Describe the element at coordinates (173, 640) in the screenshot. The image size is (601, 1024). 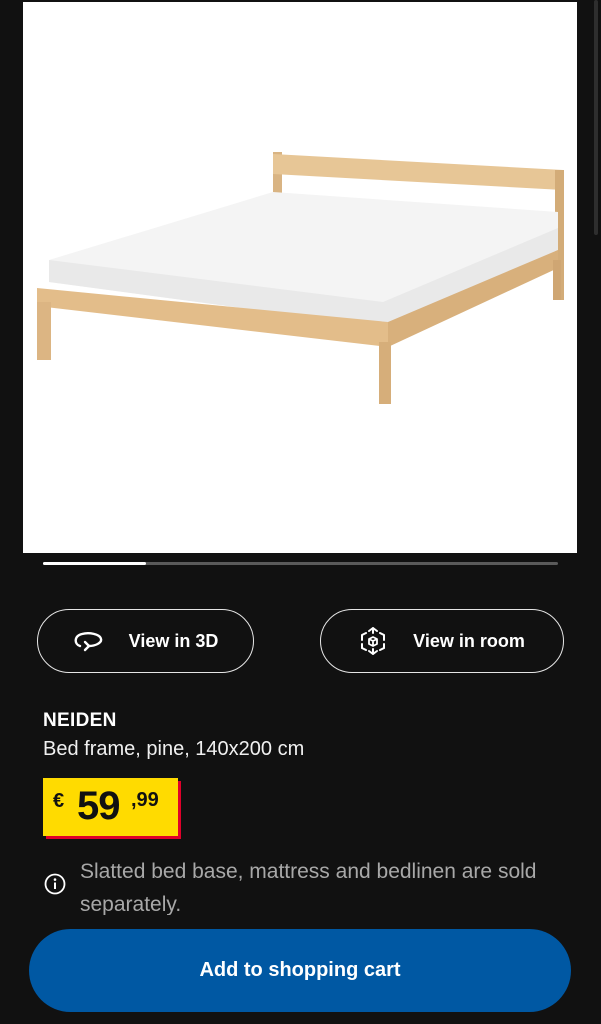
I see `view-in-3d-label: View in 3D` at that location.